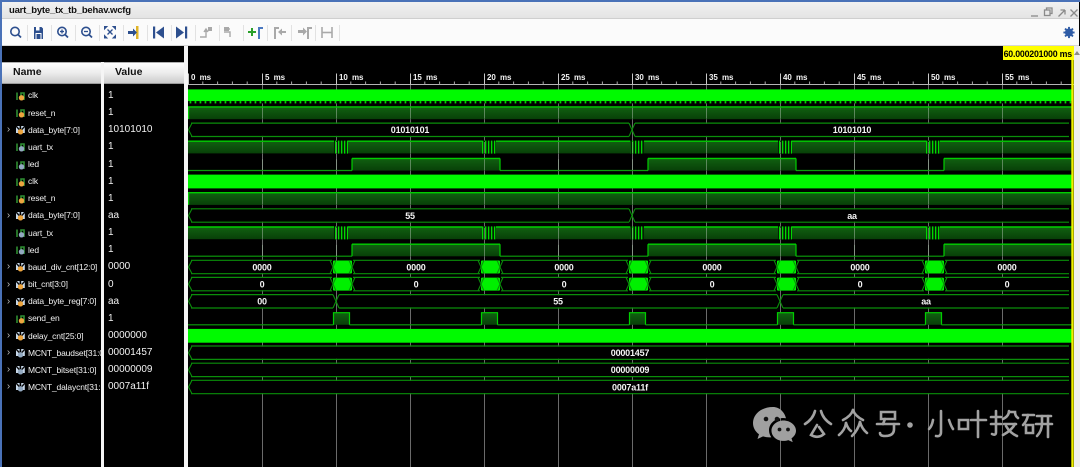  Describe the element at coordinates (647, 77) in the screenshot. I see `svg-text: 30 ms` at that location.